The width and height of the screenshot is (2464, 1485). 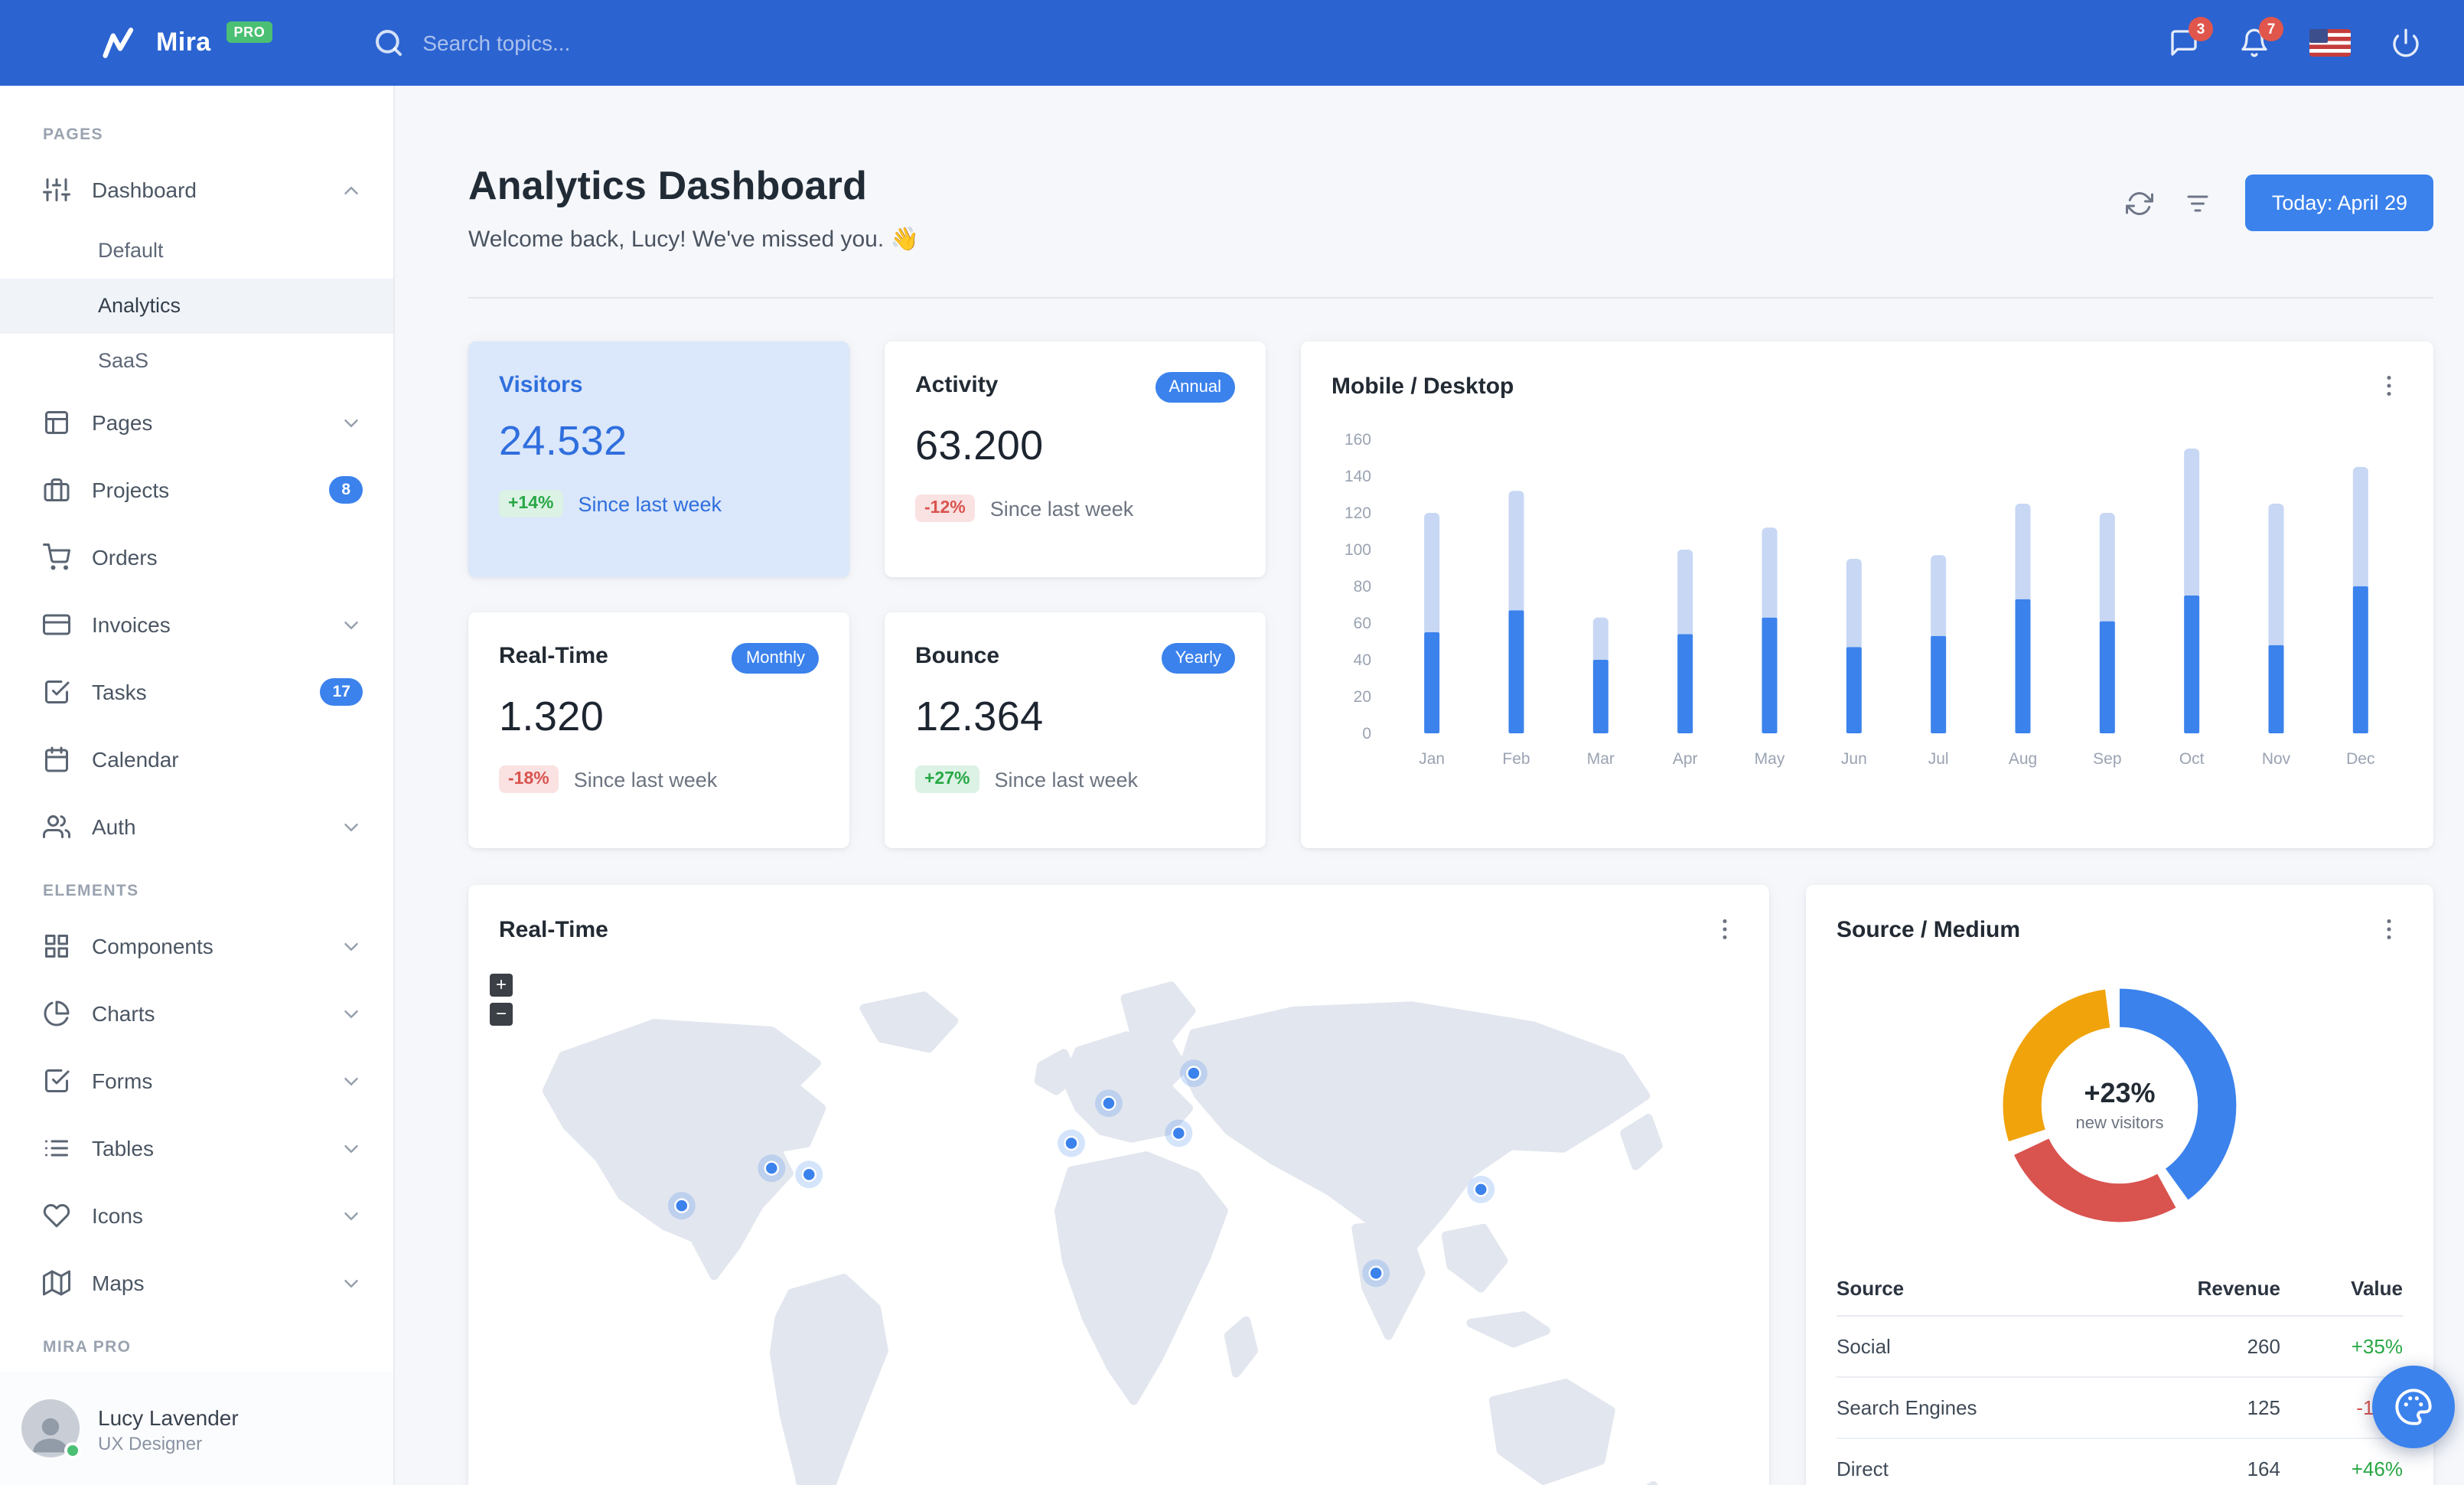 I want to click on messages-count-badge: 3, so click(x=2201, y=29).